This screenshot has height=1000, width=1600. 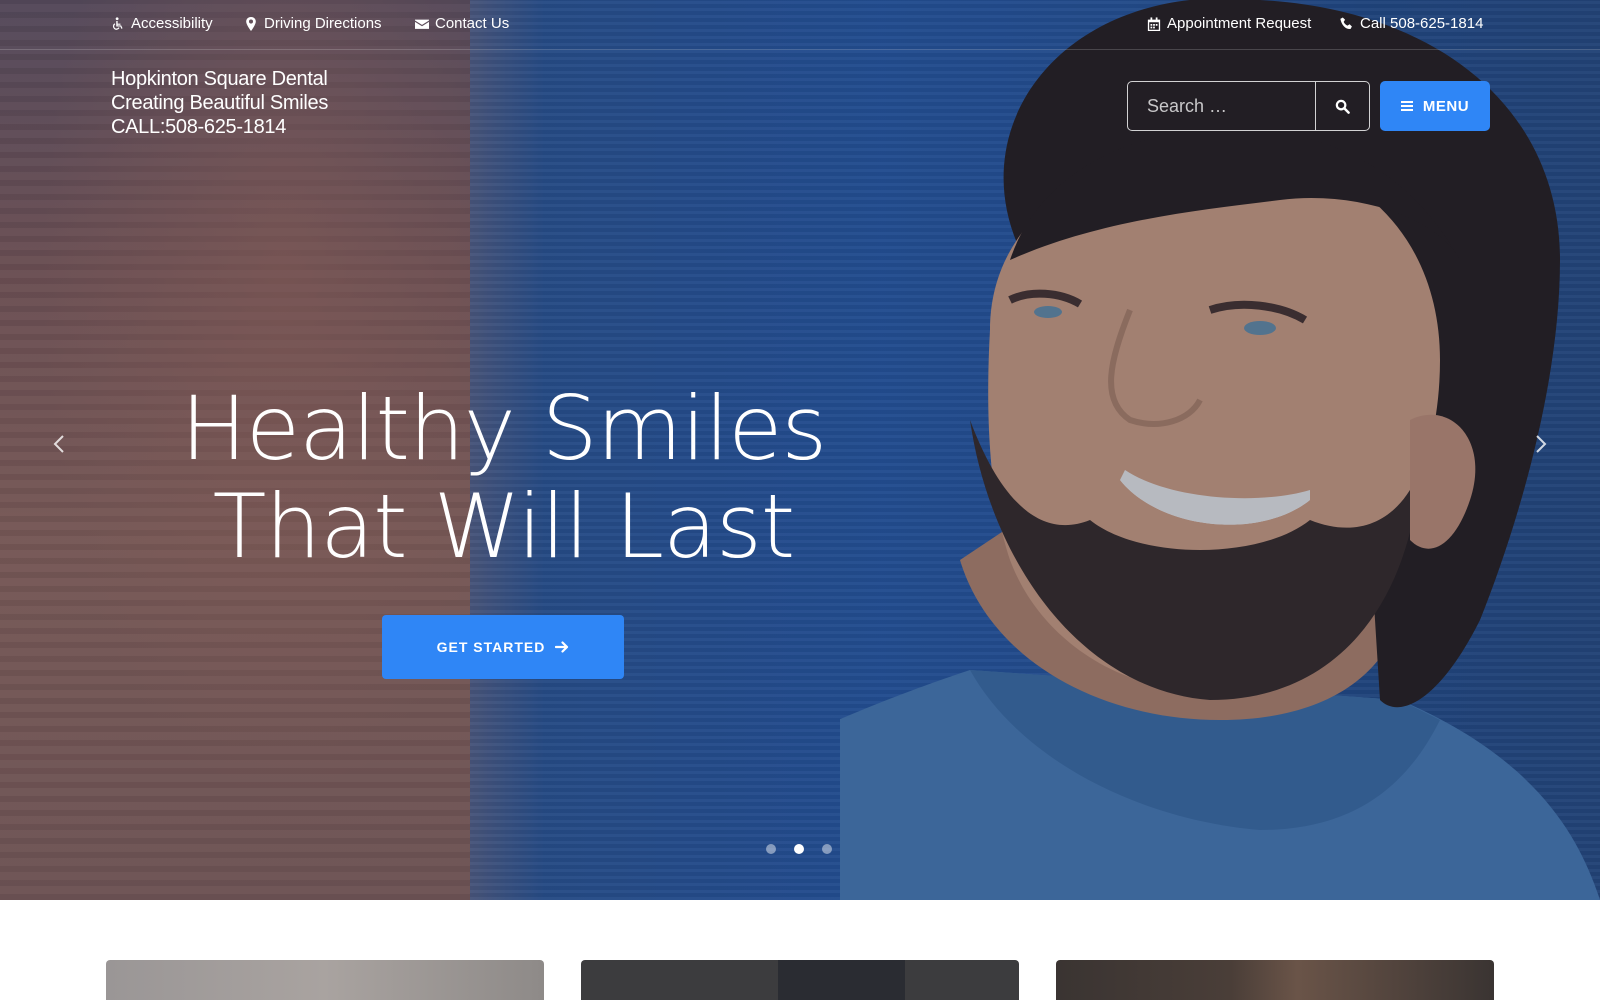 What do you see at coordinates (117, 23) in the screenshot?
I see `wheelchair-icon` at bounding box center [117, 23].